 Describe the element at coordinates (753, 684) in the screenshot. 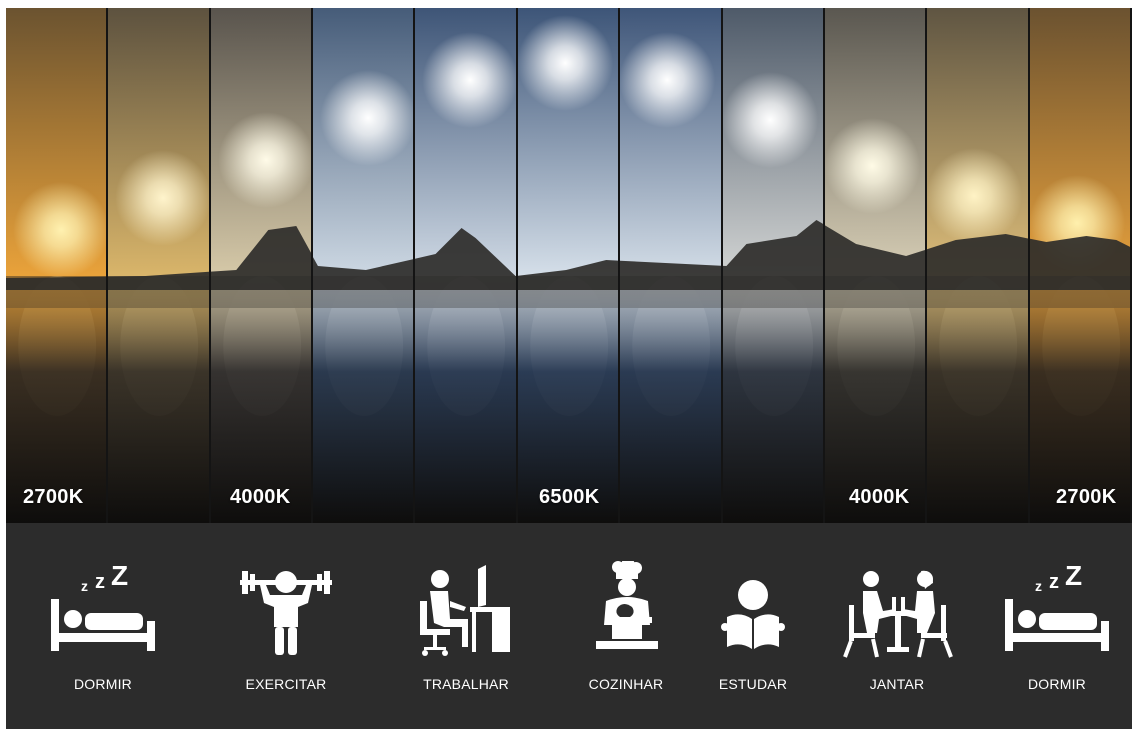

I see `activity-label: ESTUDAR` at that location.